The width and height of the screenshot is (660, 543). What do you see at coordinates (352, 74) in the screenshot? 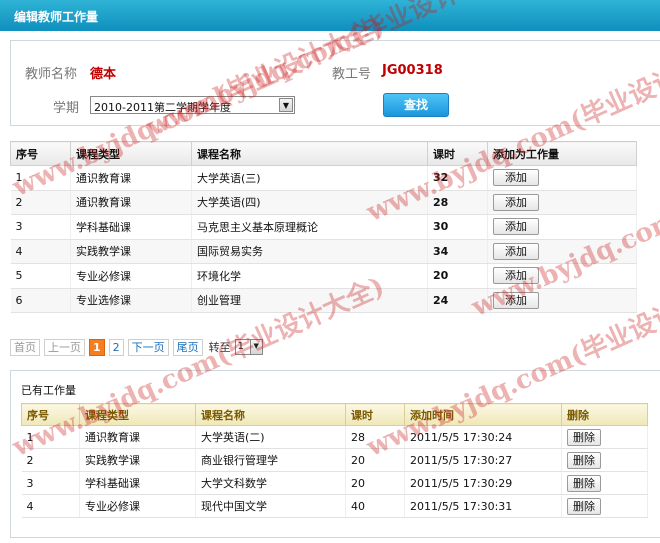
I see `teacher-id-label: 教工号` at bounding box center [352, 74].